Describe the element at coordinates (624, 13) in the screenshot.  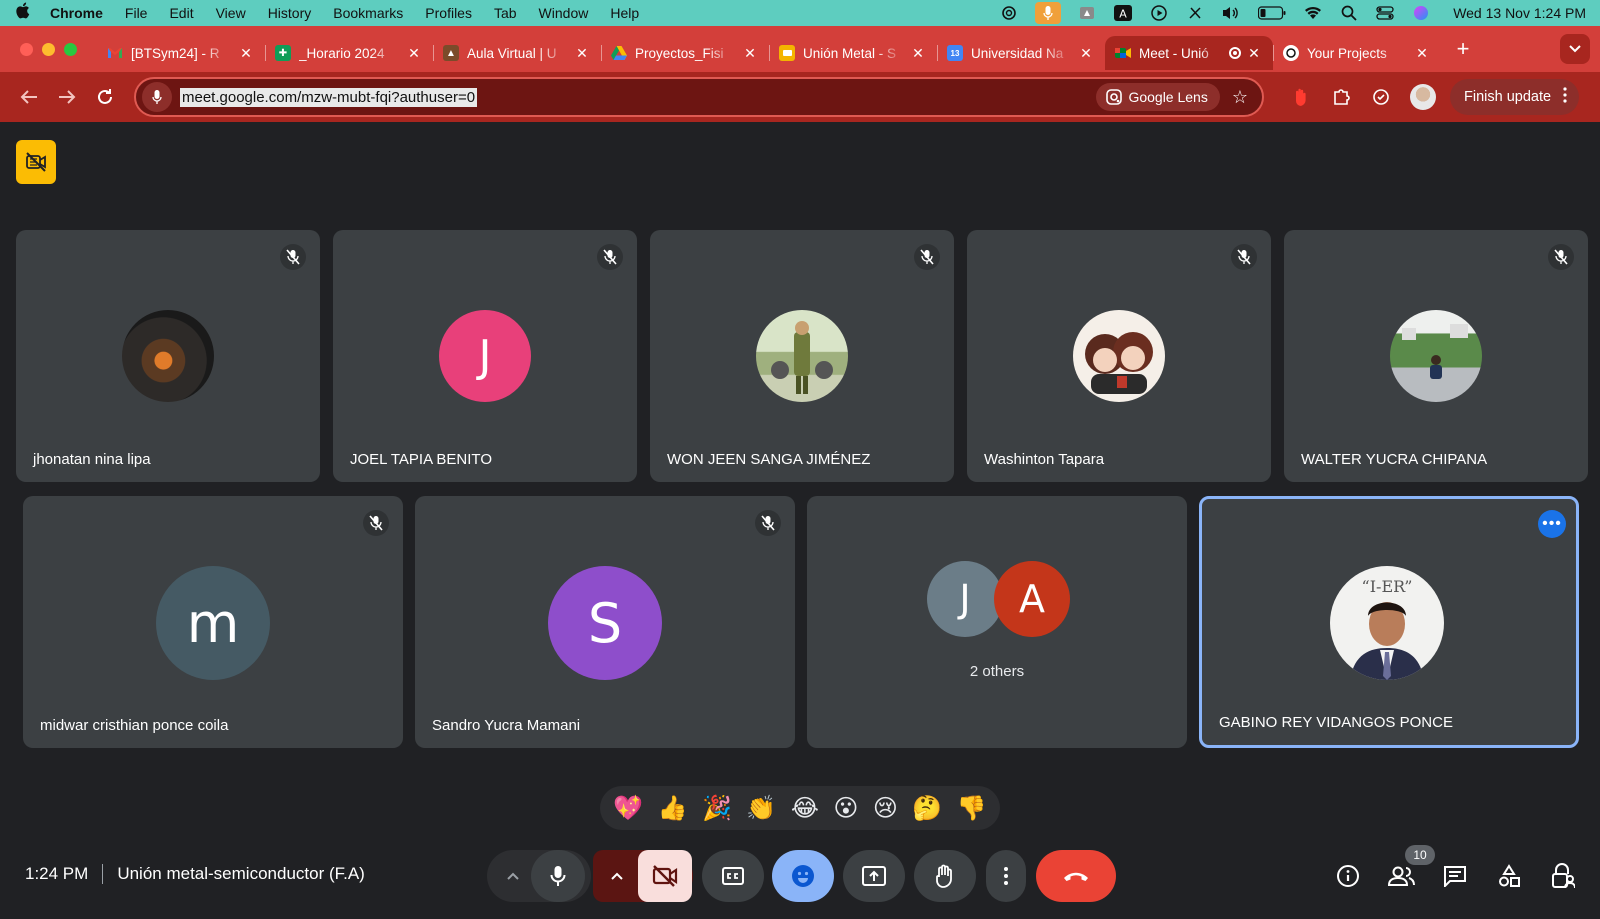
I see `menu-help: Help` at that location.